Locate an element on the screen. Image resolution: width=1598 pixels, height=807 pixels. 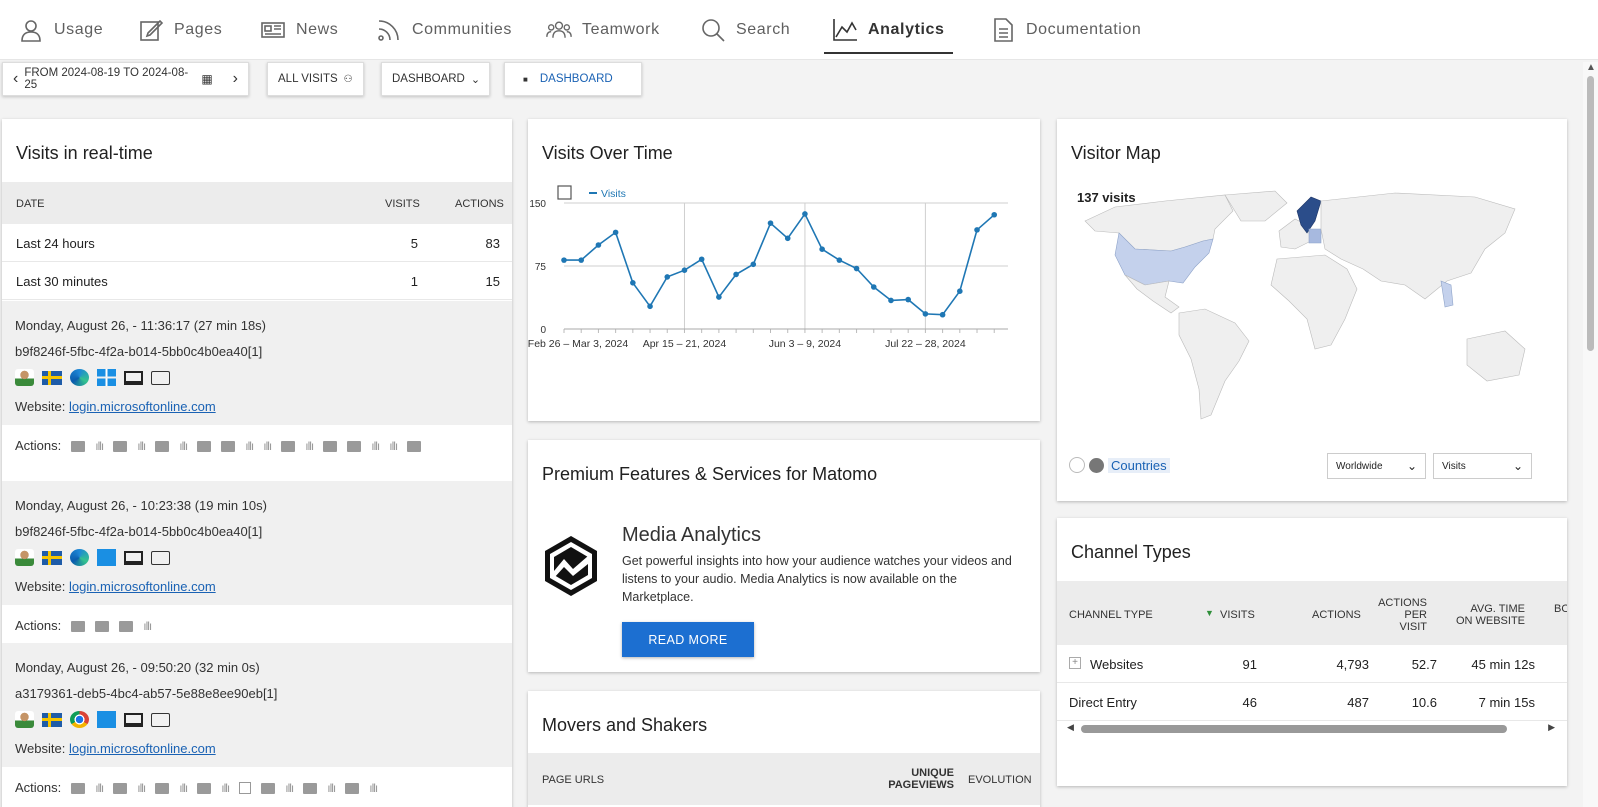
chevron-right-icon: › is located at coordinates (235, 79).